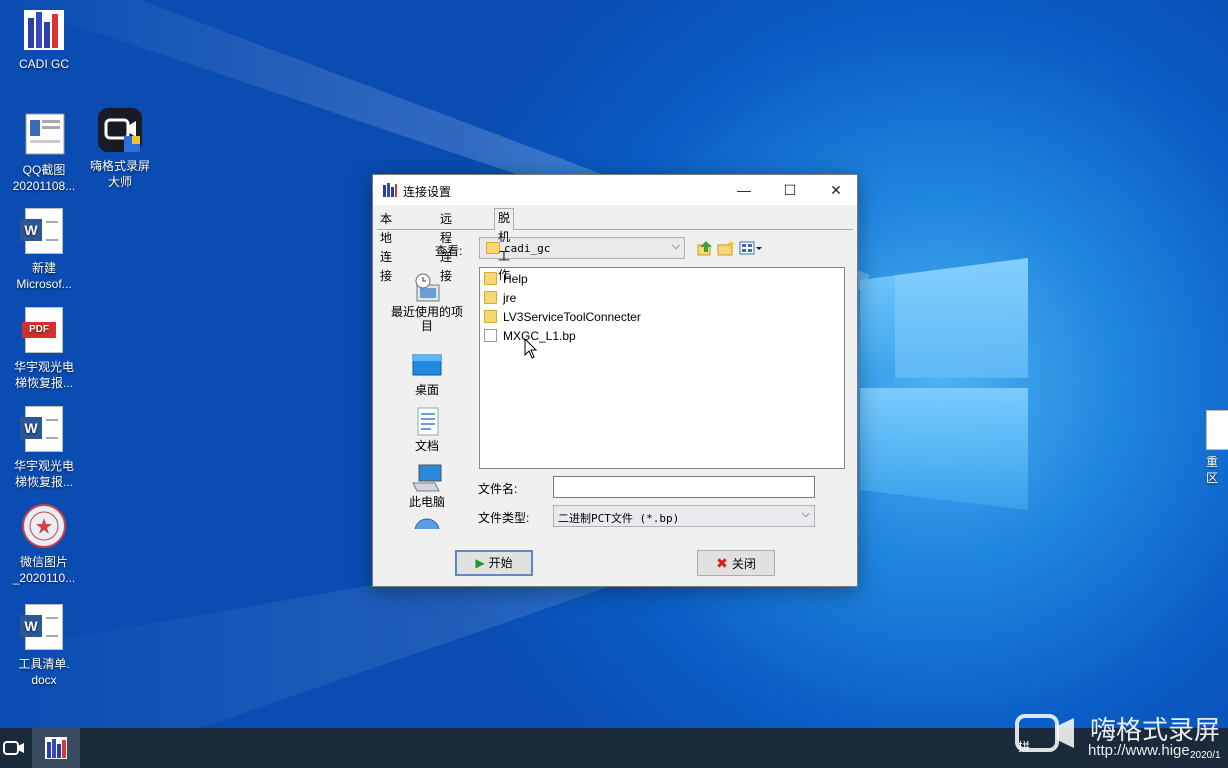 Image resolution: width=1228 pixels, height=768 pixels. I want to click on minimize-button: —, so click(744, 190).